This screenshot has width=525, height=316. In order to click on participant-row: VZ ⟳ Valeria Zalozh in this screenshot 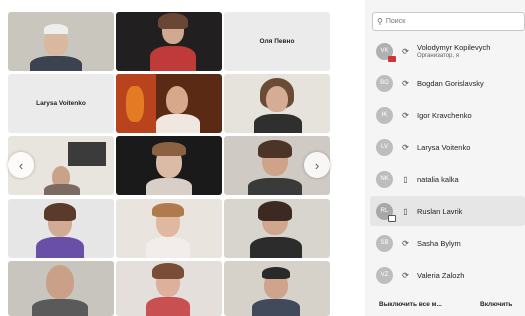, I will do `click(447, 275)`.